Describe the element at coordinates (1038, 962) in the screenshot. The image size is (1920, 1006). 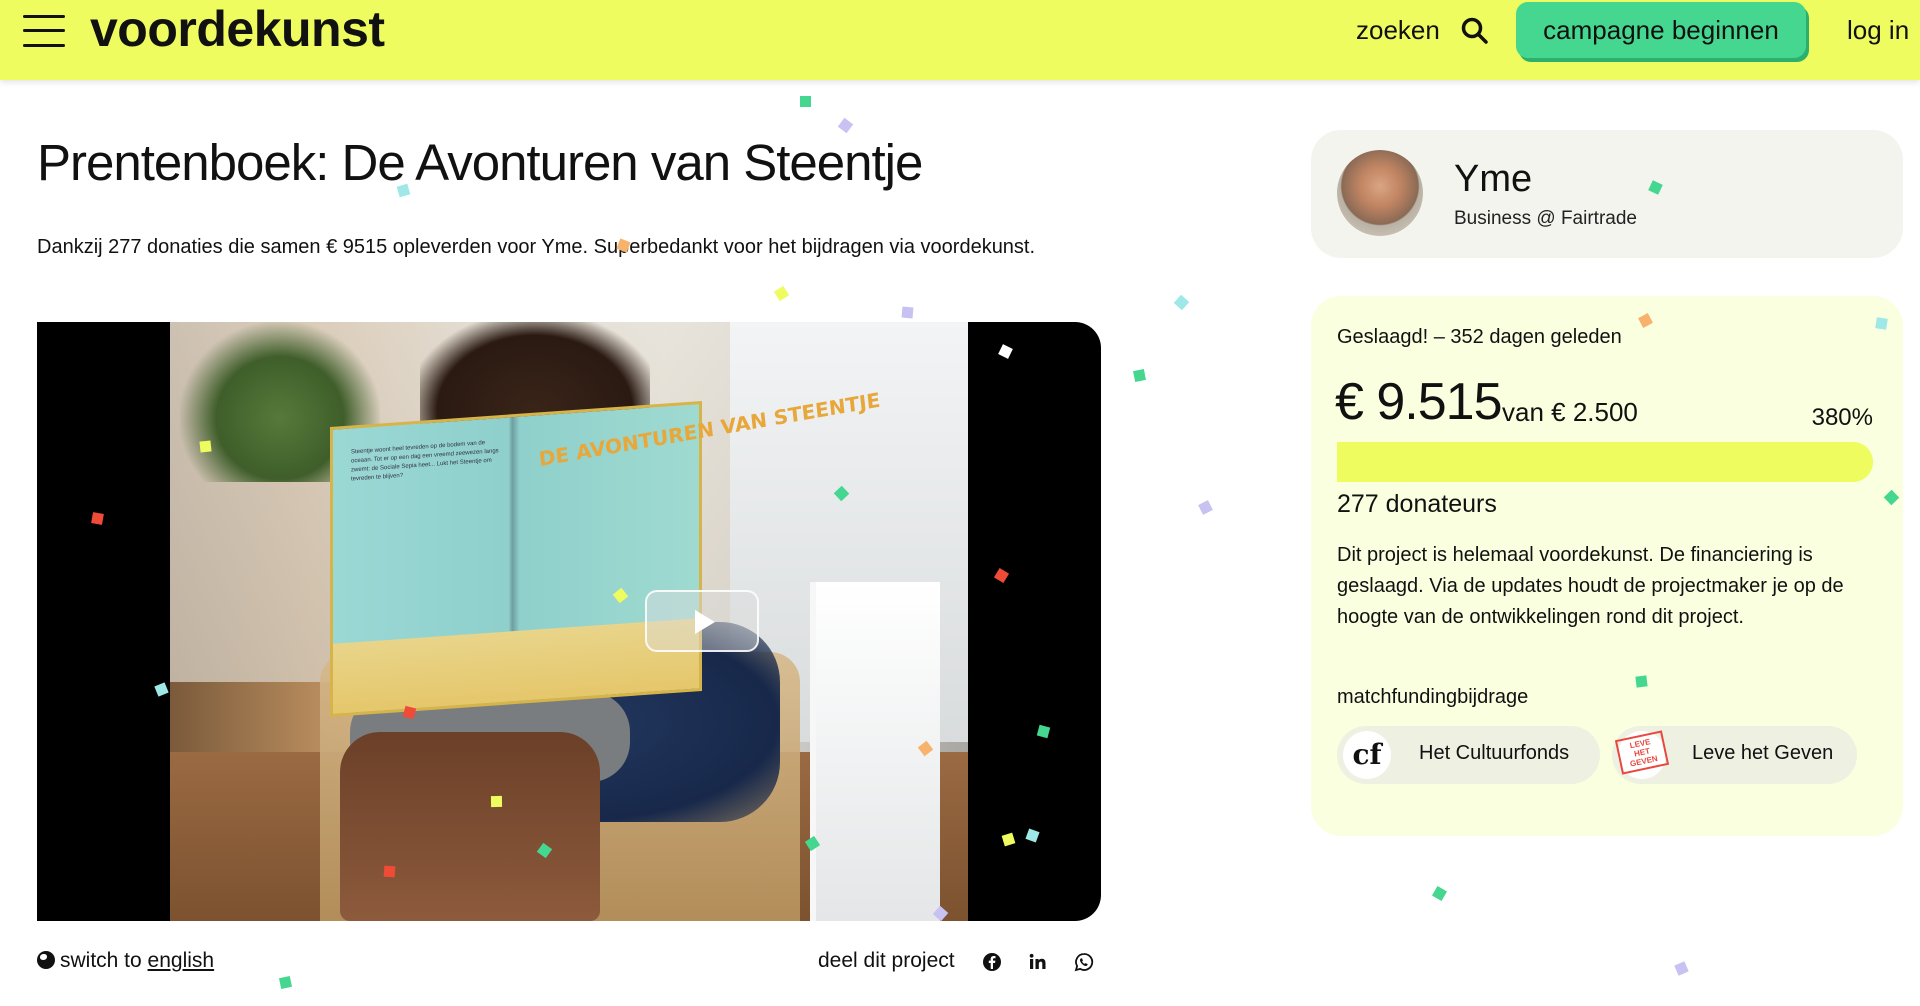
I see `linkedin-icon` at that location.